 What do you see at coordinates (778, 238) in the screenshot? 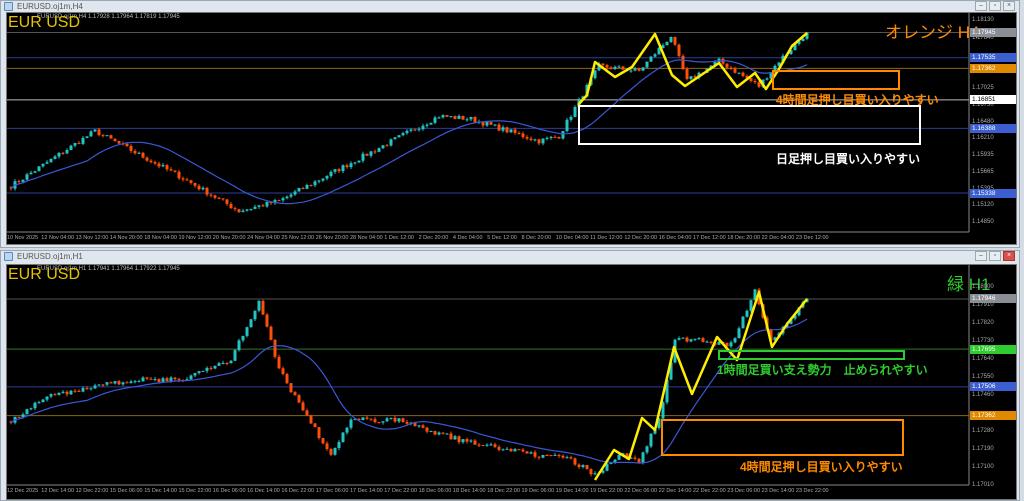
I see `time-tick-label: 22 Dec 04:00` at bounding box center [778, 238].